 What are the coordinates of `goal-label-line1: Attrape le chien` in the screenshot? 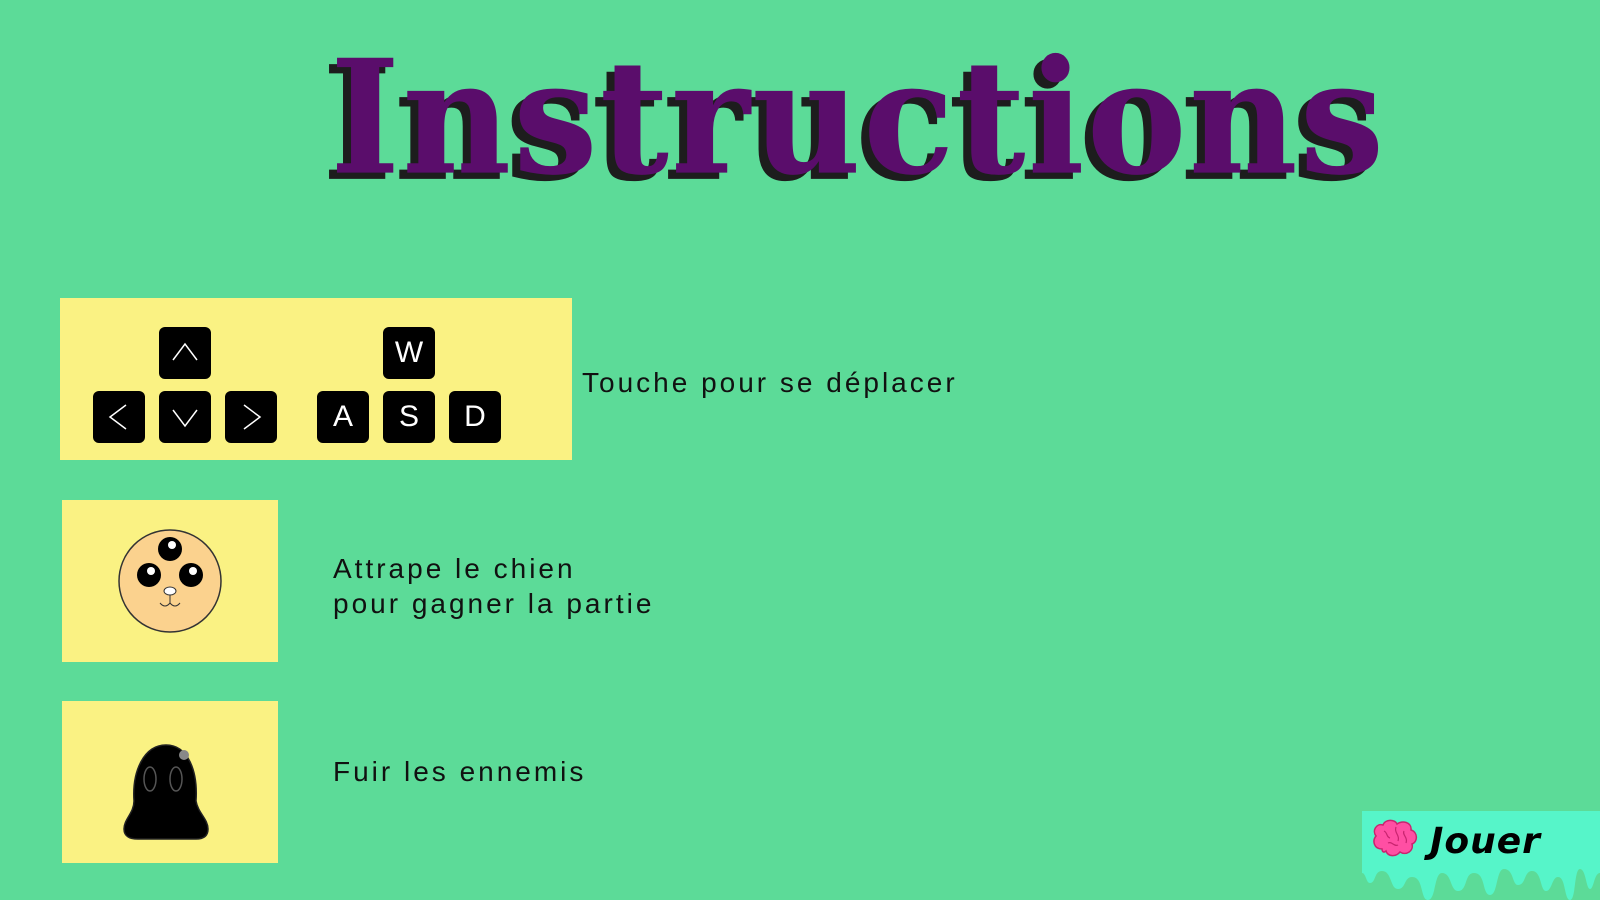 It's located at (454, 568).